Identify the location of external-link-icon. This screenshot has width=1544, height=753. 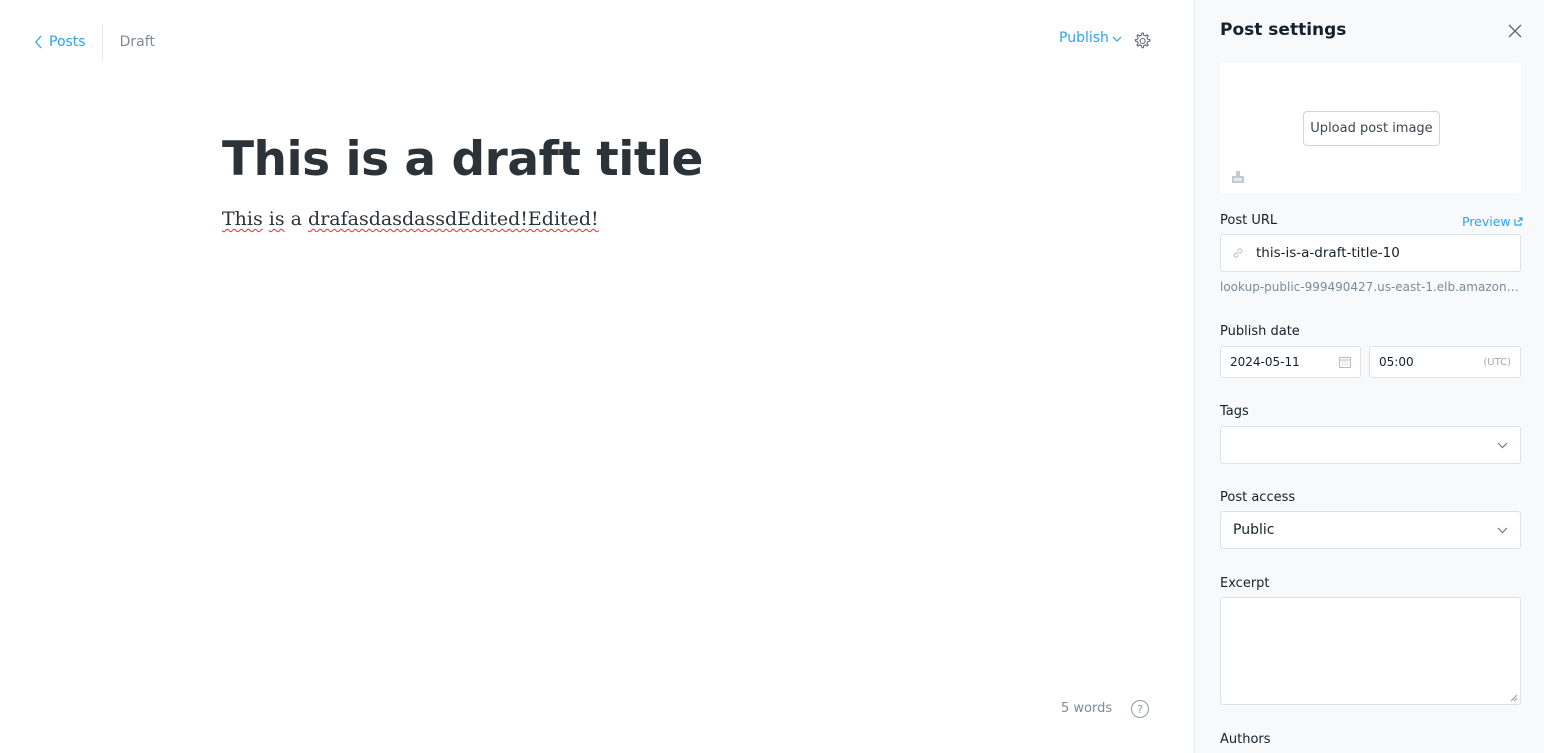
(1518, 221).